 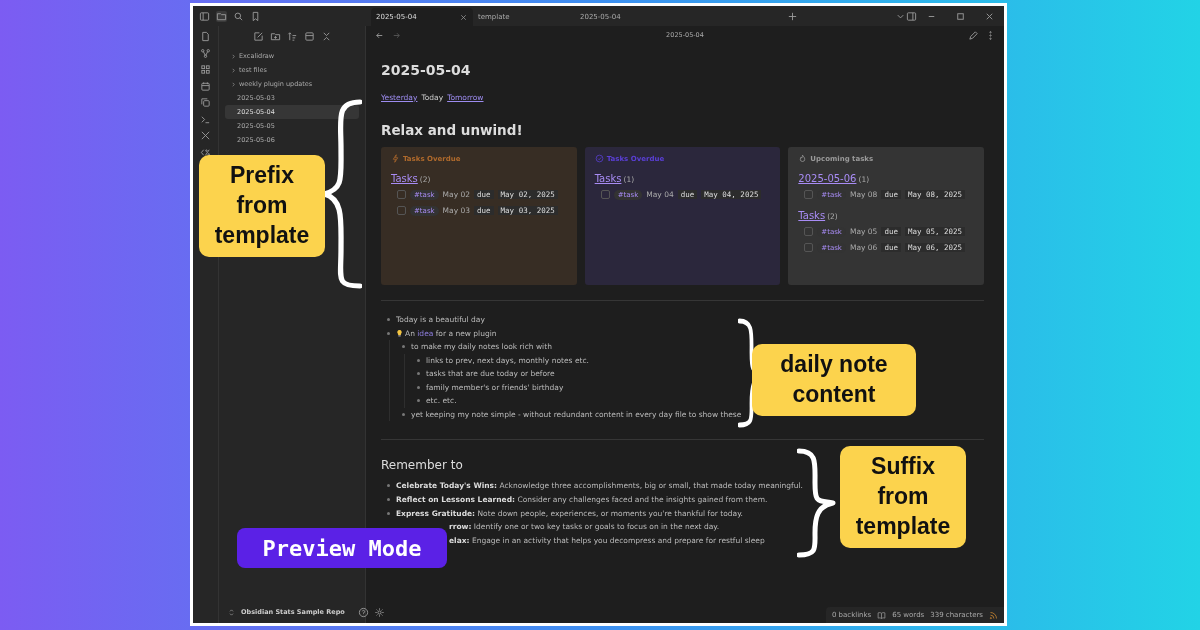 I want to click on callout-label: Suffix from template, so click(x=903, y=497).